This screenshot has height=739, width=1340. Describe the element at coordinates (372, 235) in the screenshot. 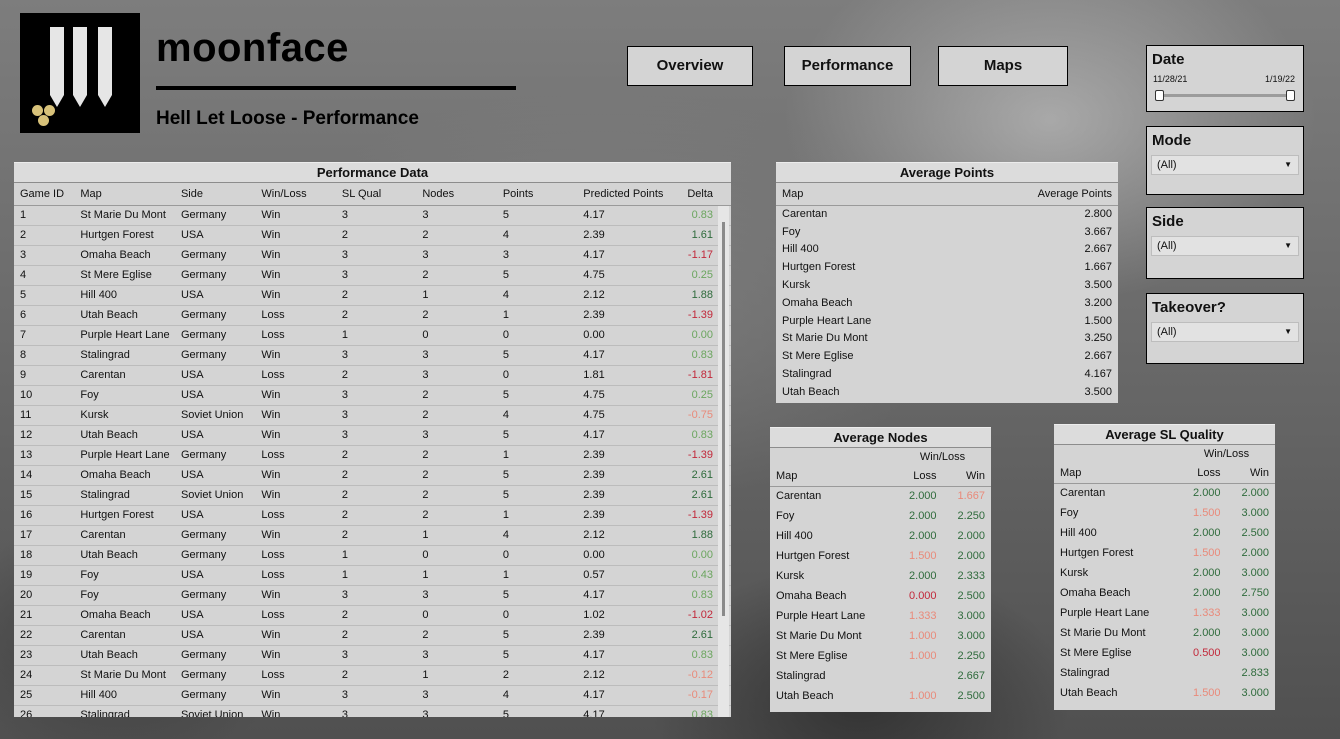

I see `table-row: 2 Hurtgen Forest USA Win 2 2 4 2.39 1.61` at that location.